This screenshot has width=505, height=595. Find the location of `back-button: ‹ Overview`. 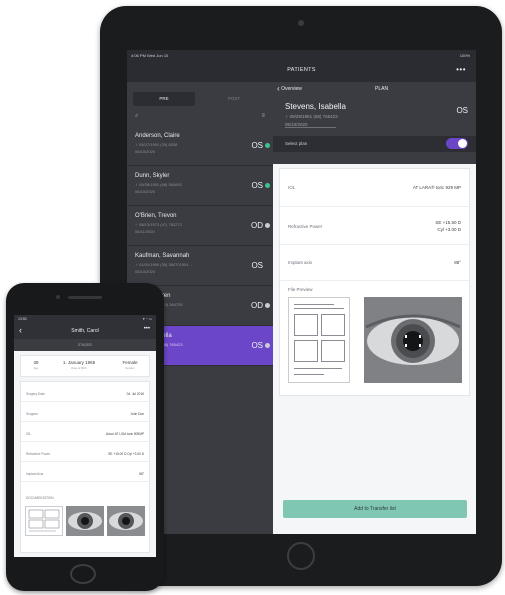

back-button: ‹ Overview is located at coordinates (289, 88).